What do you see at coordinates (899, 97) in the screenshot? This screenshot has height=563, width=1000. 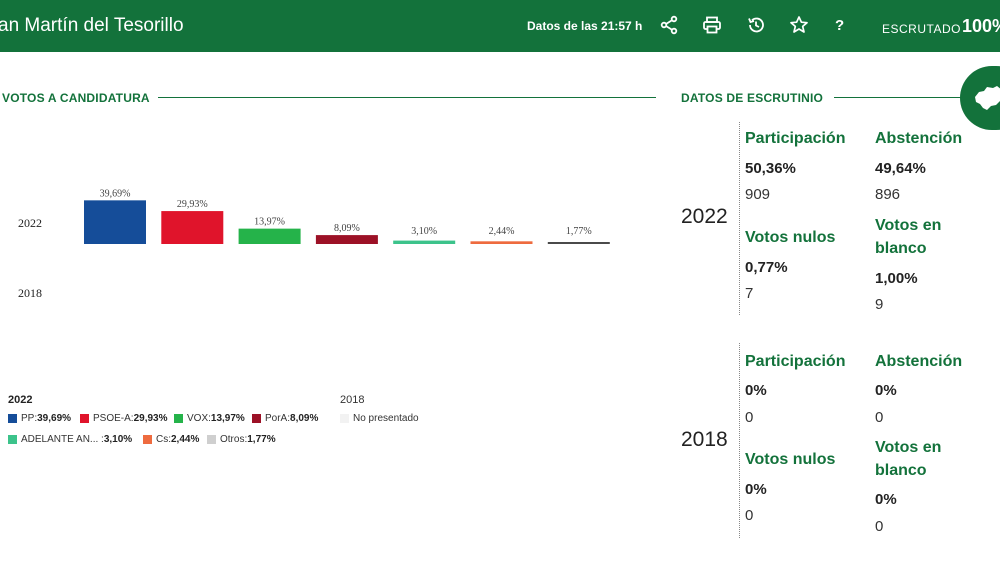 I see `scrutiny-section-divider` at bounding box center [899, 97].